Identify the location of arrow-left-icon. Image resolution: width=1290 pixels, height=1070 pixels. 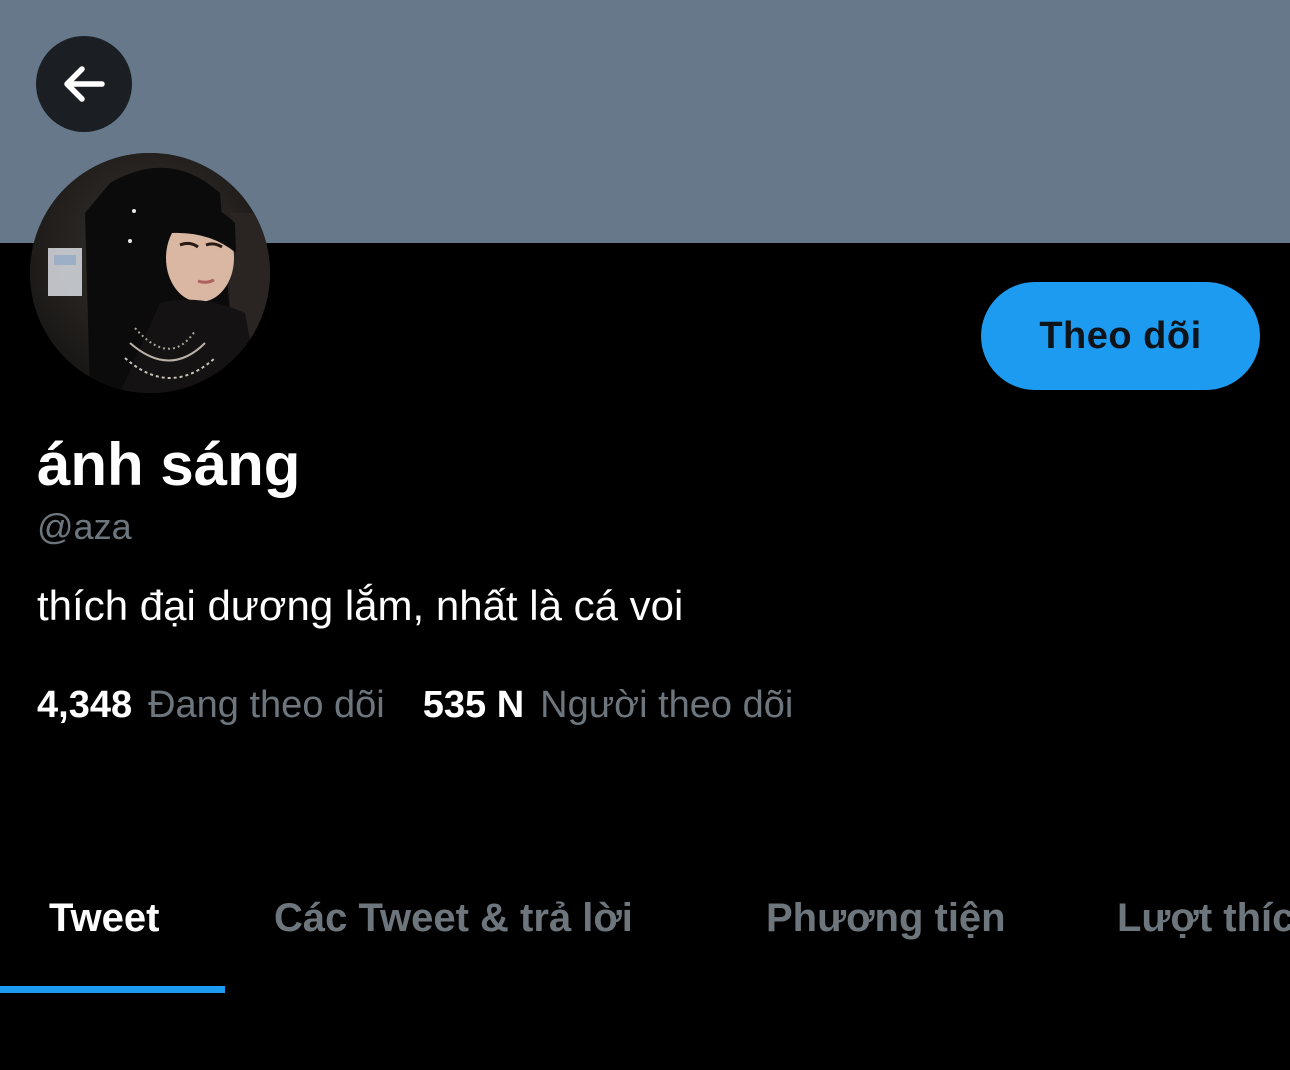
(84, 84).